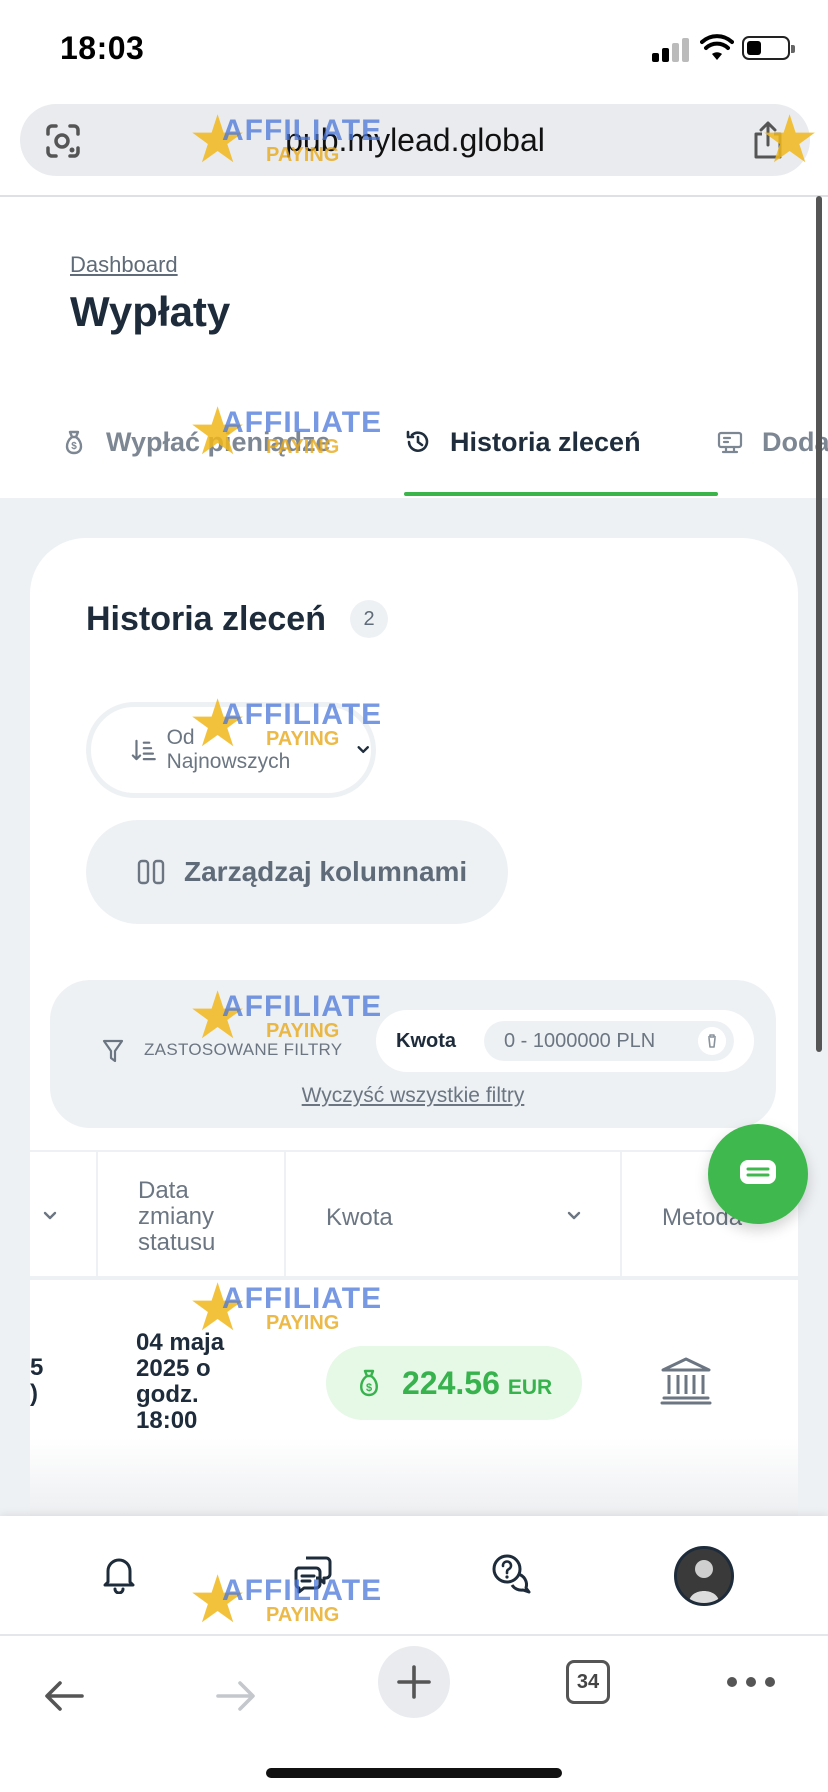  What do you see at coordinates (180, 1381) in the screenshot?
I see `row-status-date: 04 maja 2025 o godz. 18:00` at bounding box center [180, 1381].